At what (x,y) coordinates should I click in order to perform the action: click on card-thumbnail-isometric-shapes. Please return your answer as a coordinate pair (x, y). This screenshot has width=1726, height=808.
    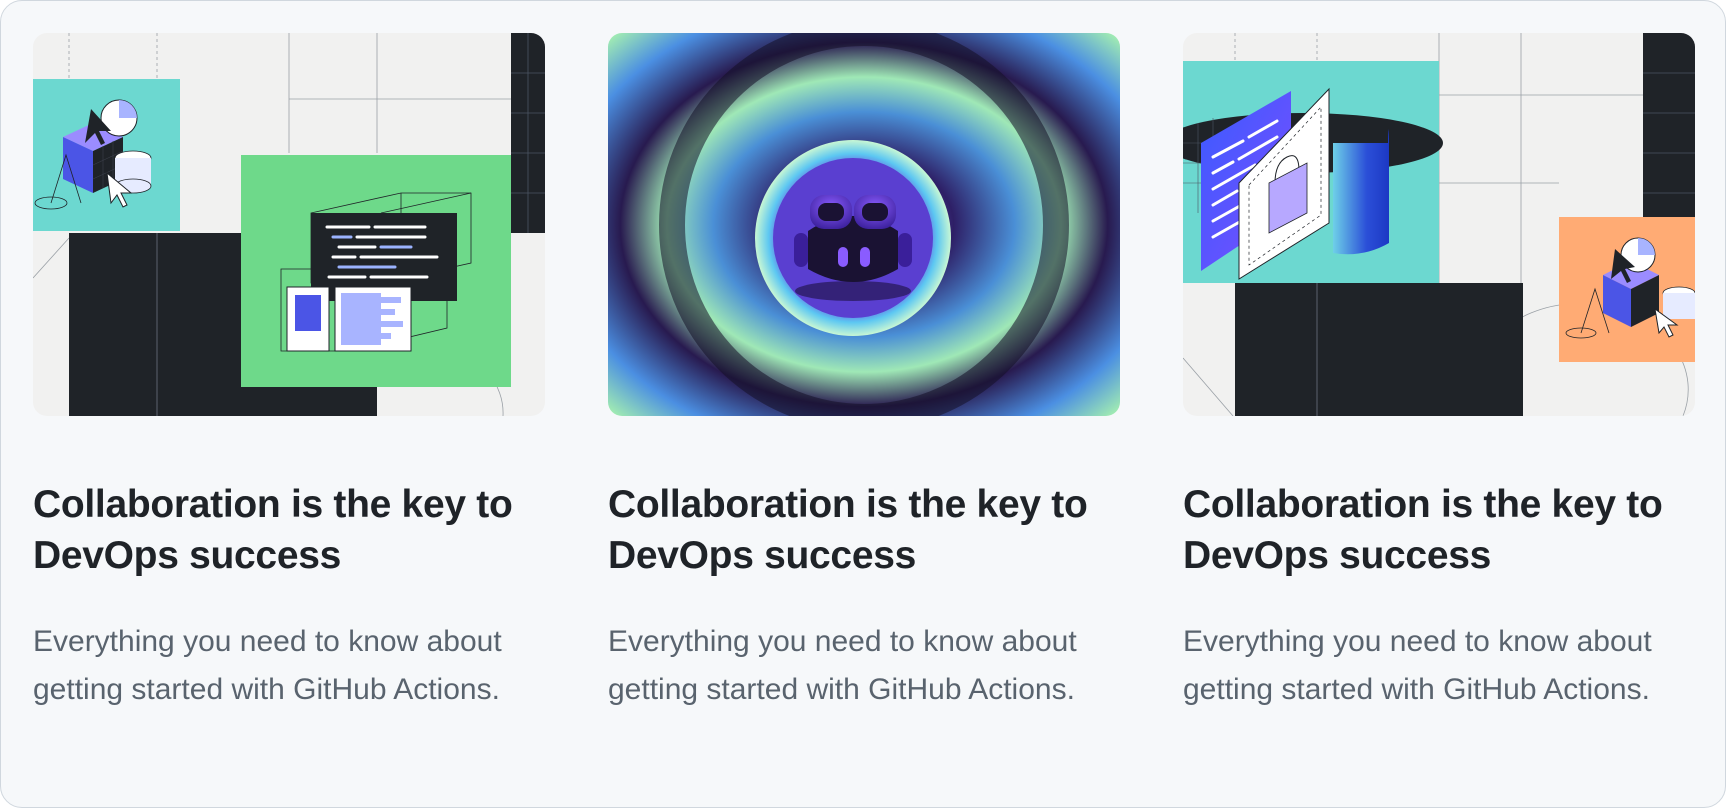
    Looking at the image, I should click on (289, 224).